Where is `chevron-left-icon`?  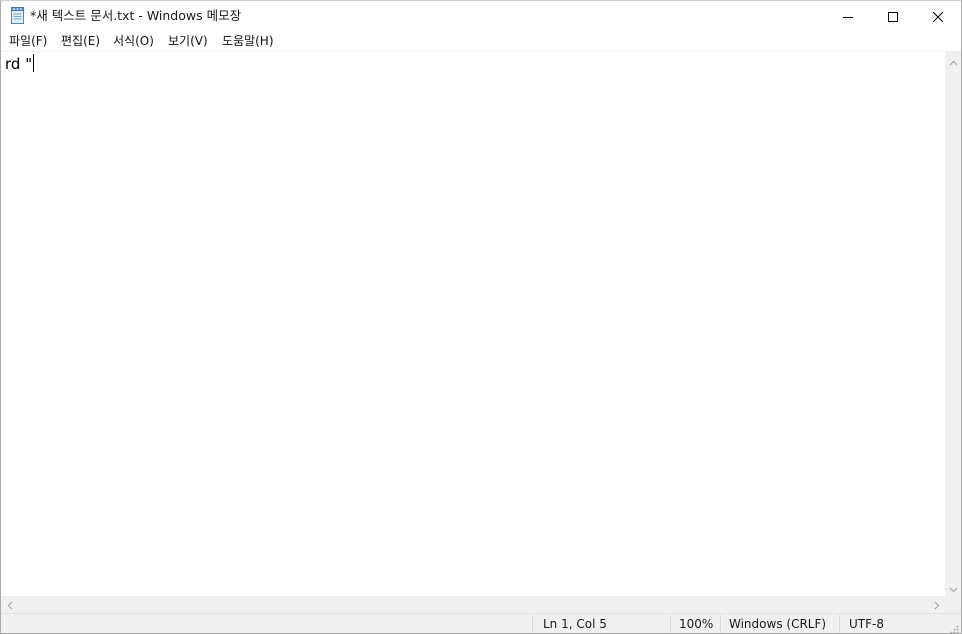
chevron-left-icon is located at coordinates (10, 604).